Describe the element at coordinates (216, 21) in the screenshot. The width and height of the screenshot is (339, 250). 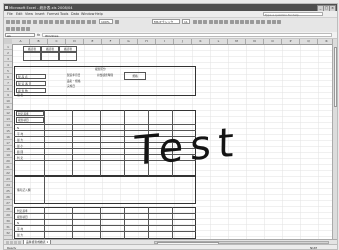
I see `align-center-icon` at that location.